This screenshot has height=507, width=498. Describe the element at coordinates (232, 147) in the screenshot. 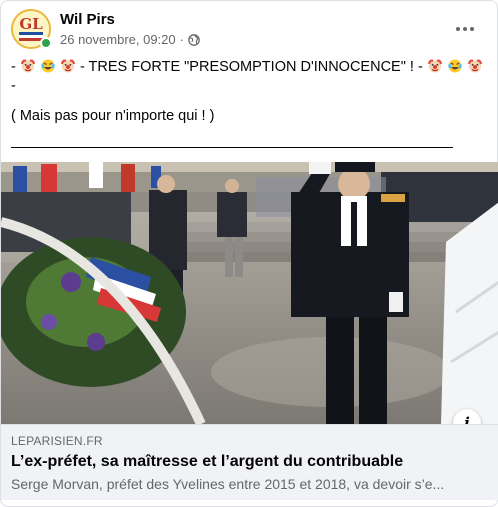

I see `text-underline-divider` at that location.